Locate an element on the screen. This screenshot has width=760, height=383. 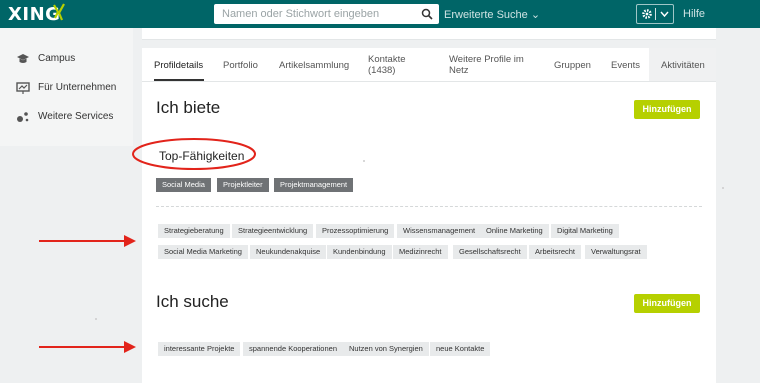
skill-tag: Medizinrecht is located at coordinates (420, 252).